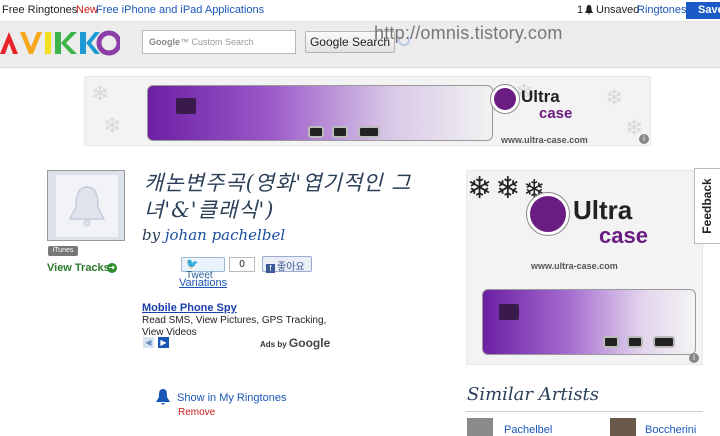 This screenshot has height=436, width=720. I want to click on divider, so click(584, 411).